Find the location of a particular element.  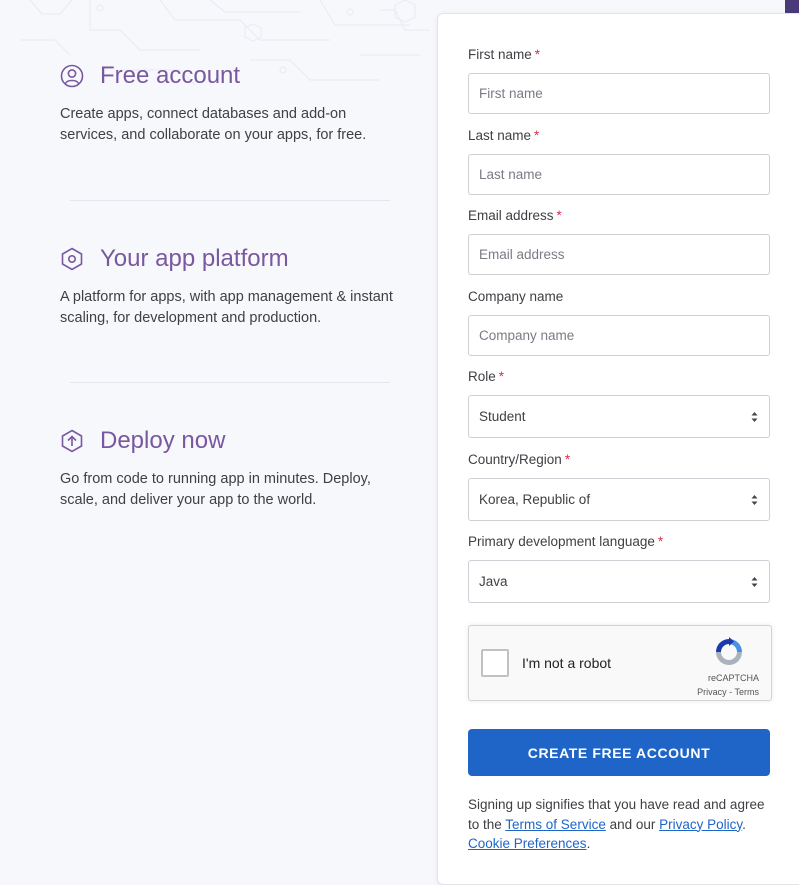

create-account-button: CREATE FREE ACCOUNT is located at coordinates (619, 752).